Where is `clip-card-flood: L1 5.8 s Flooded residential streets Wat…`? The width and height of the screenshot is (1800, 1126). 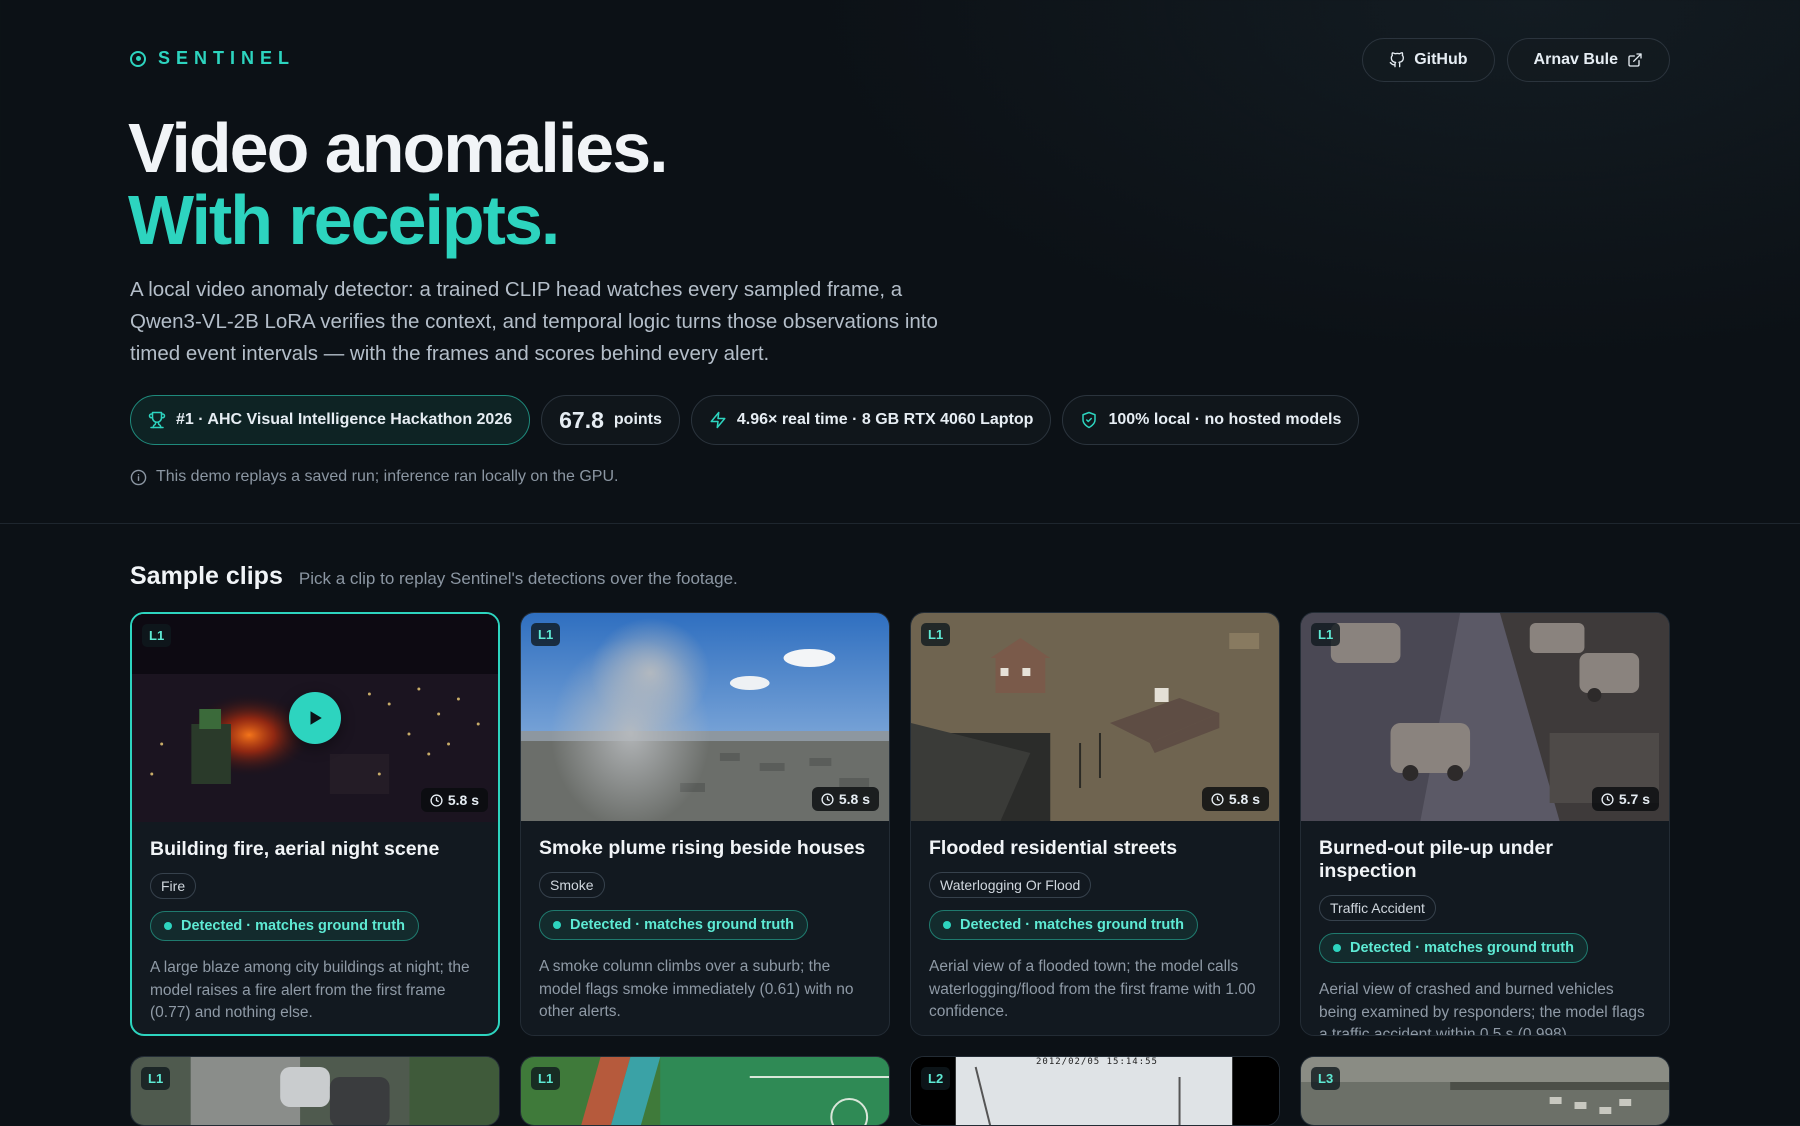
clip-card-flood: L1 5.8 s Flooded residential streets Wat… is located at coordinates (1095, 824).